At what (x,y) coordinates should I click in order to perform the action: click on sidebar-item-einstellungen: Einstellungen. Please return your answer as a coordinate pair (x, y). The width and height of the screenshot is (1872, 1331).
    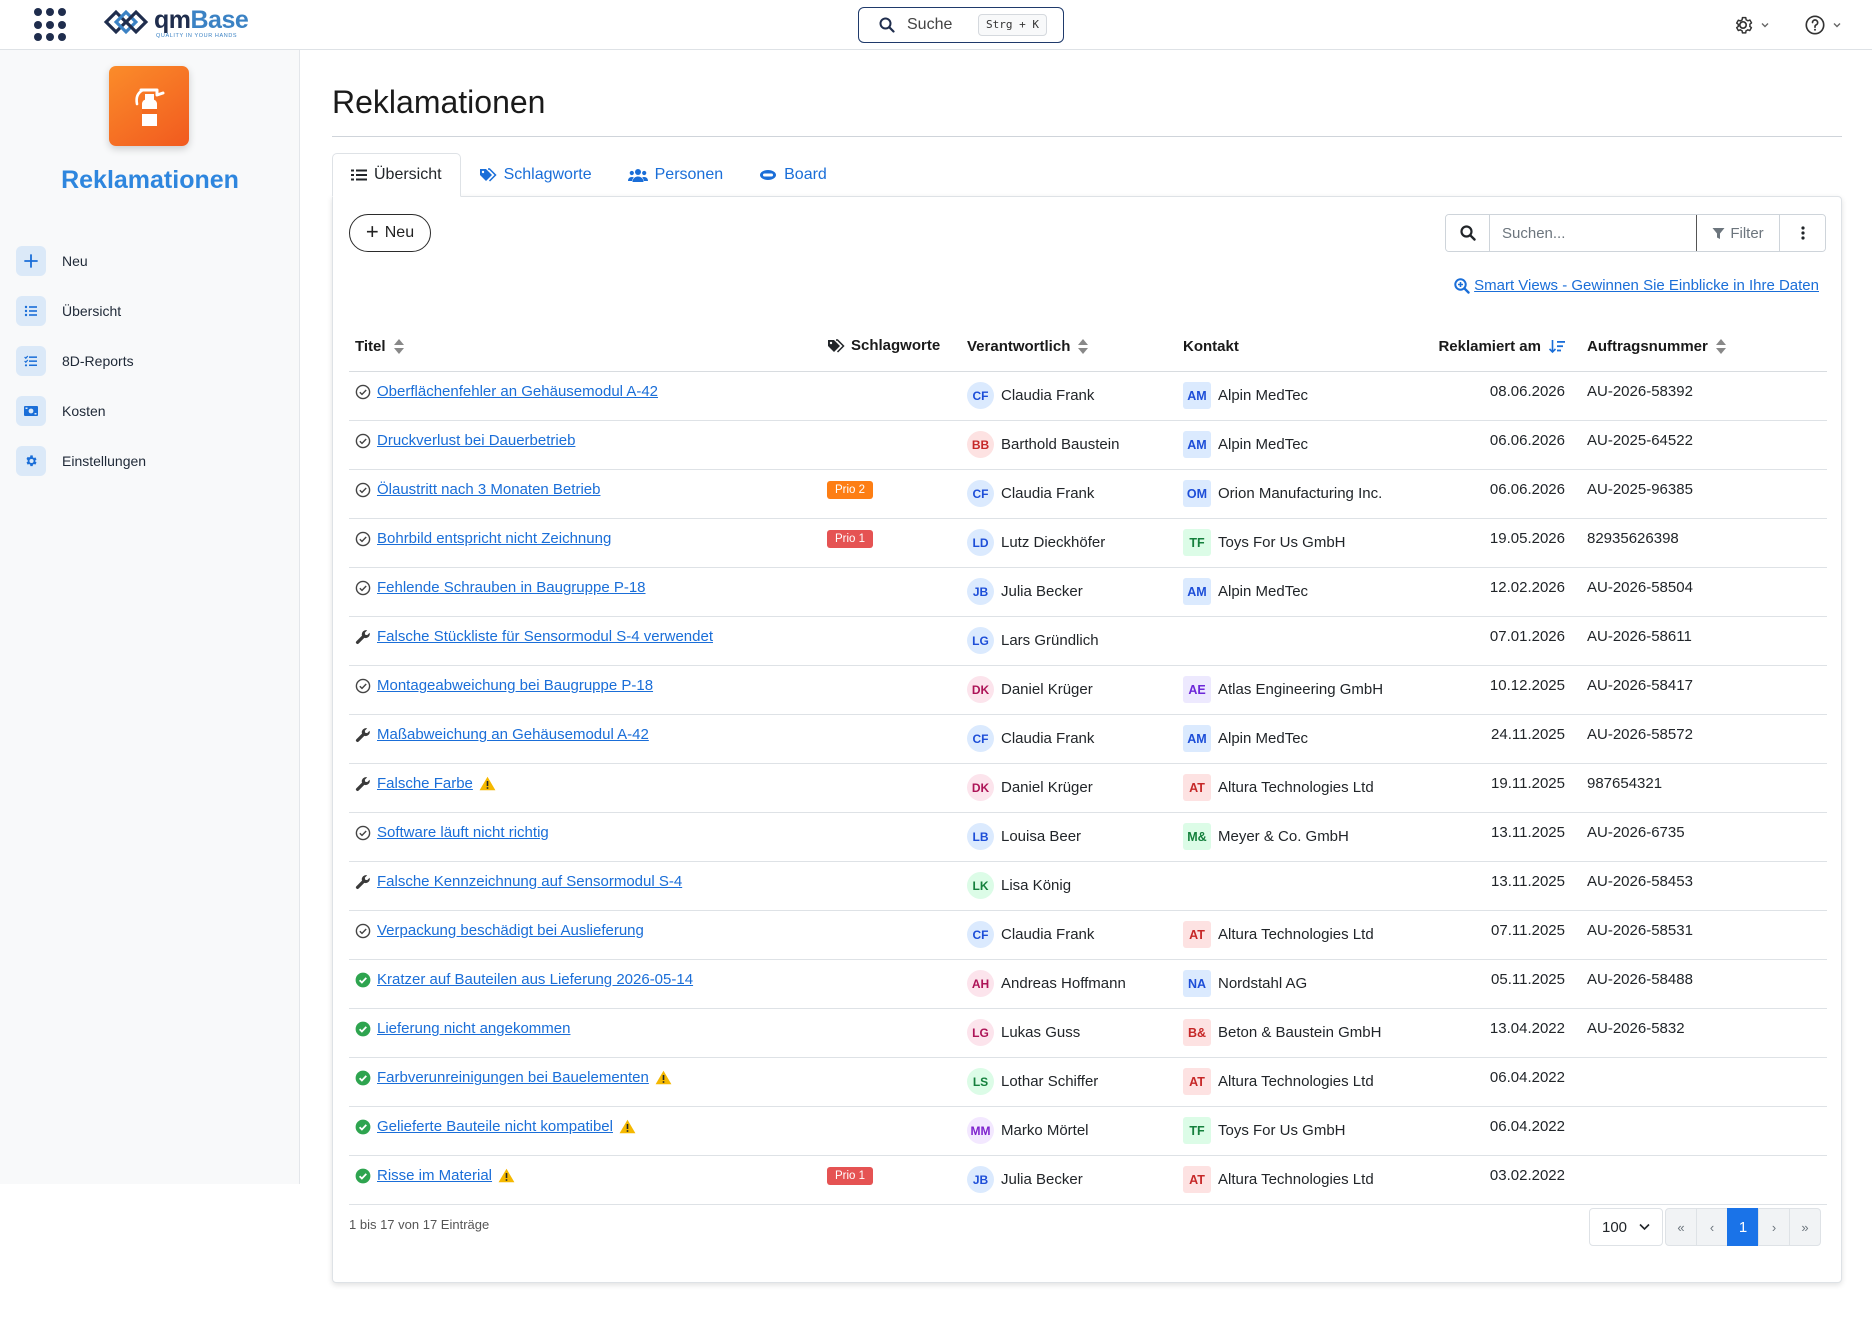
    Looking at the image, I should click on (151, 461).